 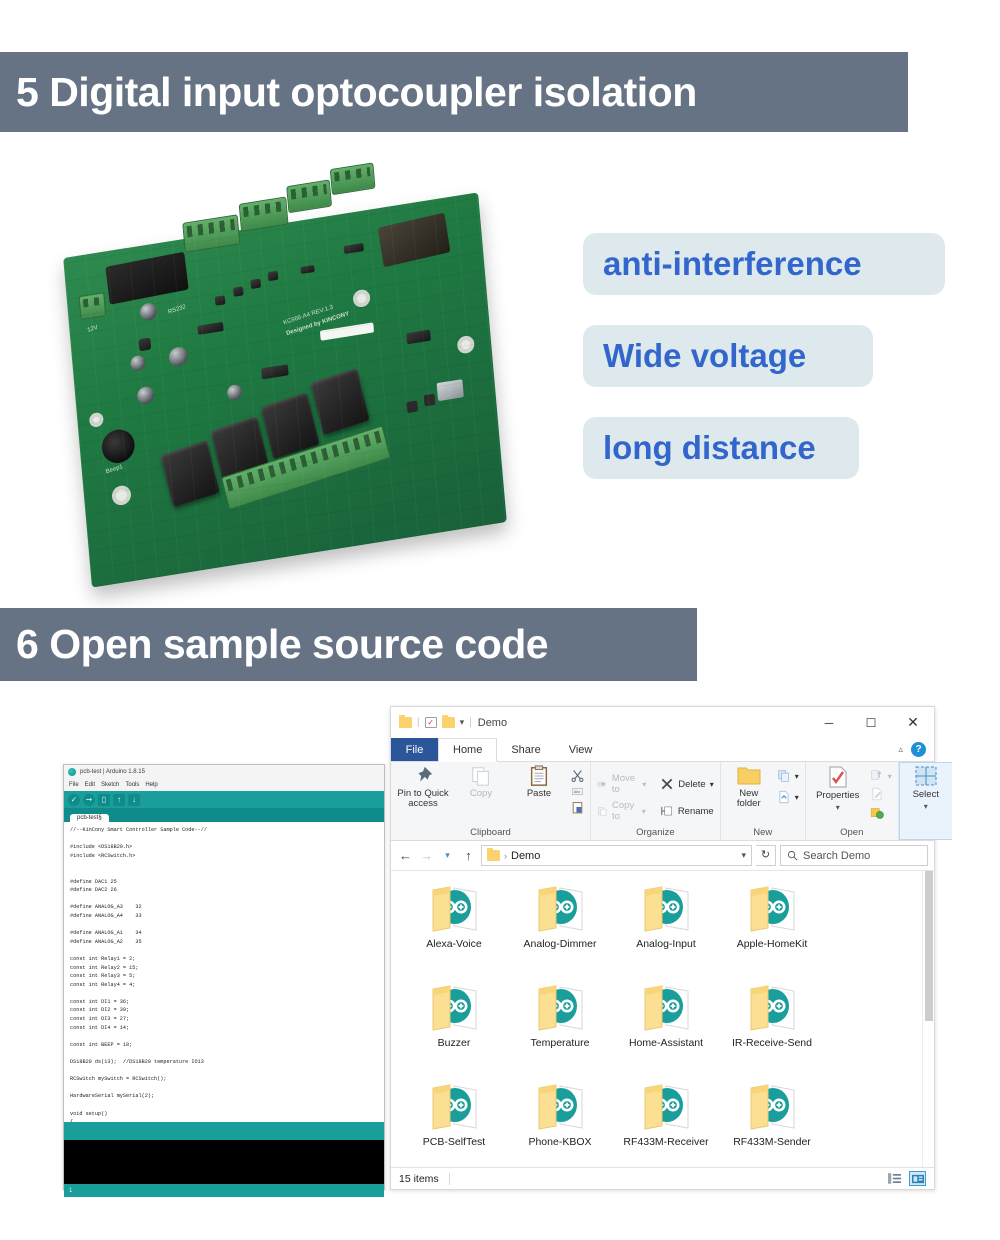 I want to click on code-line: const int DI4 = 14;, so click(x=100, y=1027).